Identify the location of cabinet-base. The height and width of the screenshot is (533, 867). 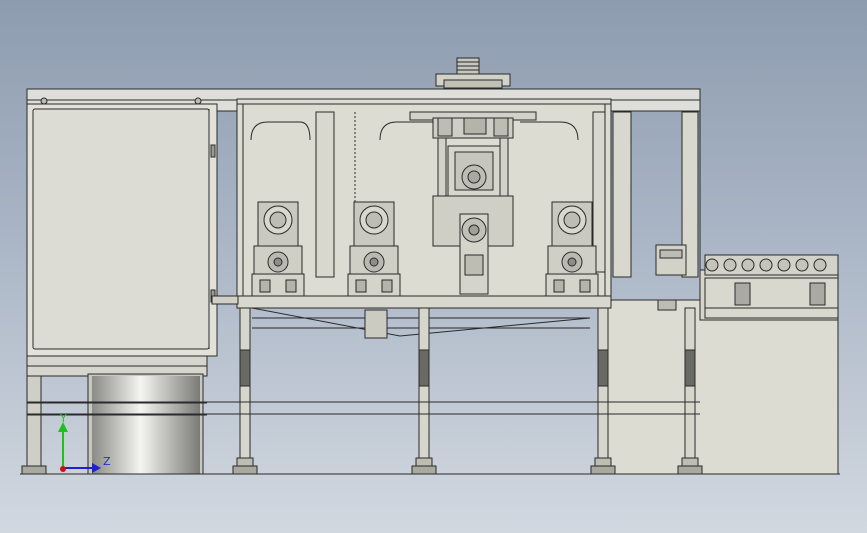
(117, 415).